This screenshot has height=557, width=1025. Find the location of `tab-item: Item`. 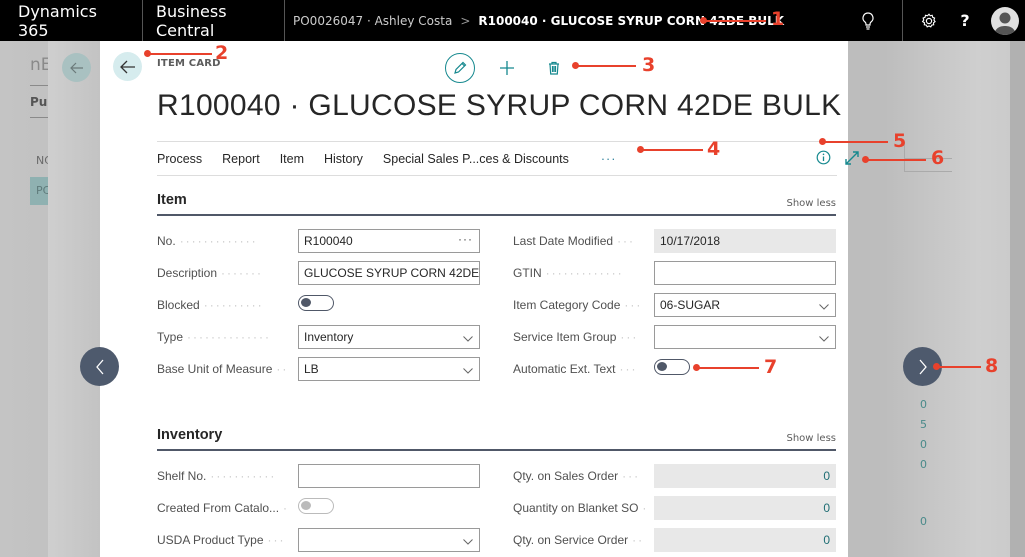

tab-item: Item is located at coordinates (292, 159).